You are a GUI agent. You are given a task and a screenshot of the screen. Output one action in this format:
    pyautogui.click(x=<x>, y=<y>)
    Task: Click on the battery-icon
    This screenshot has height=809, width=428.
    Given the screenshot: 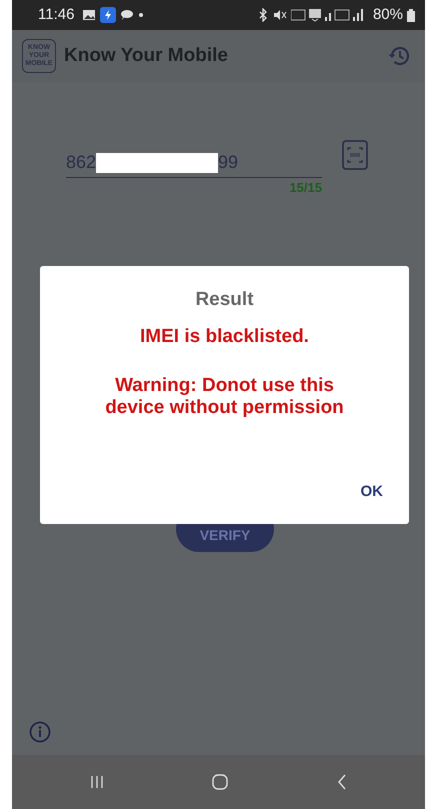 What is the action you would take?
    pyautogui.click(x=411, y=15)
    